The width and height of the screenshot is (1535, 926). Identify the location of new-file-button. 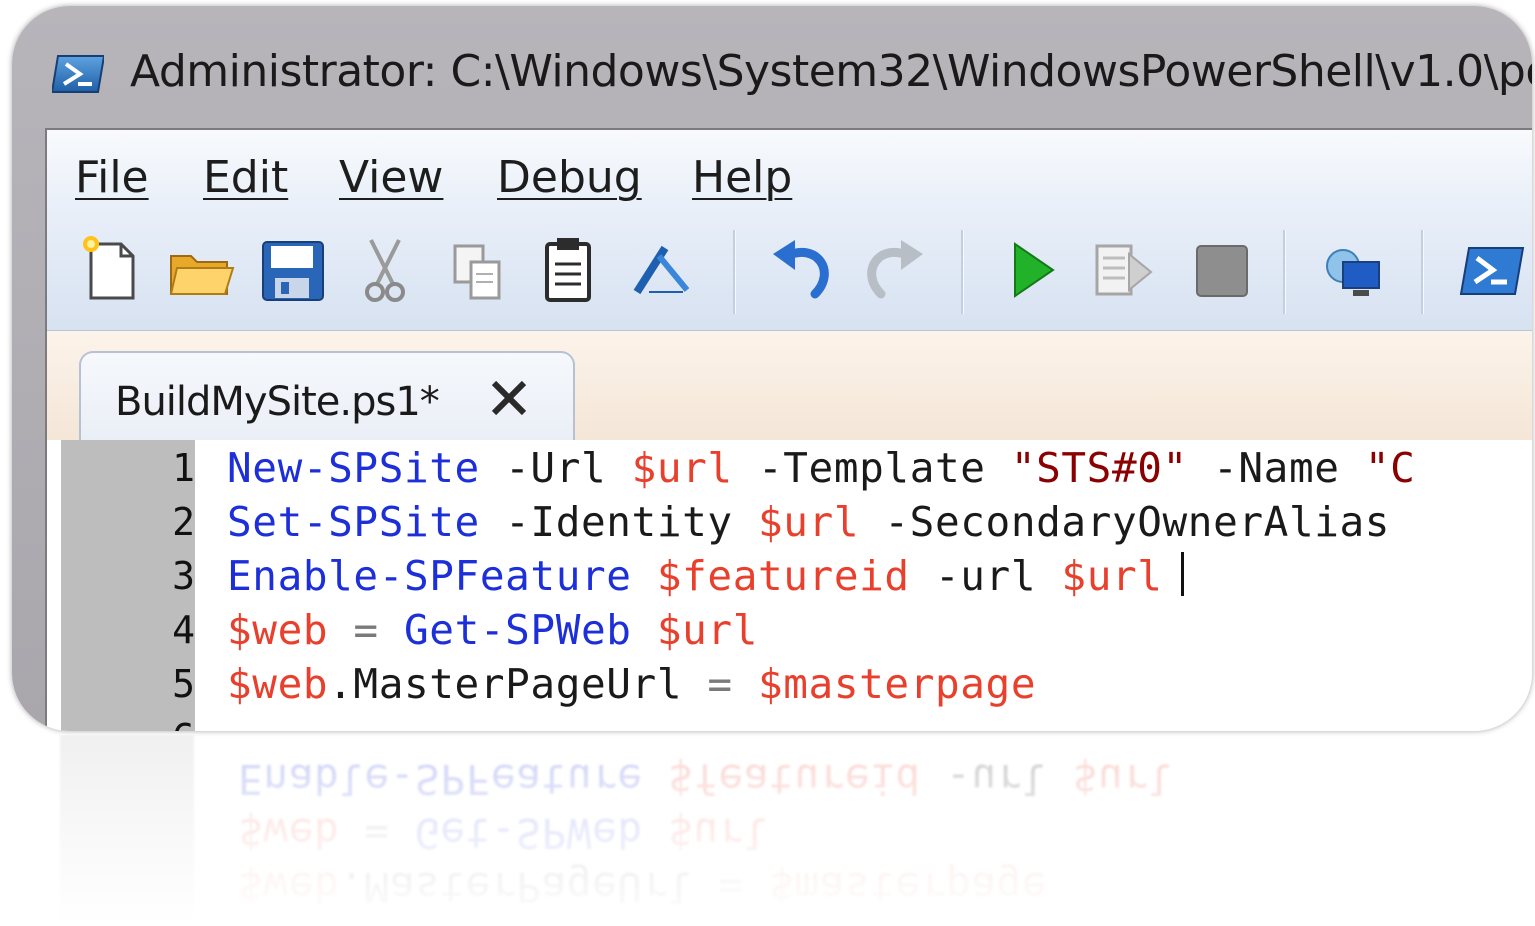
(112, 270).